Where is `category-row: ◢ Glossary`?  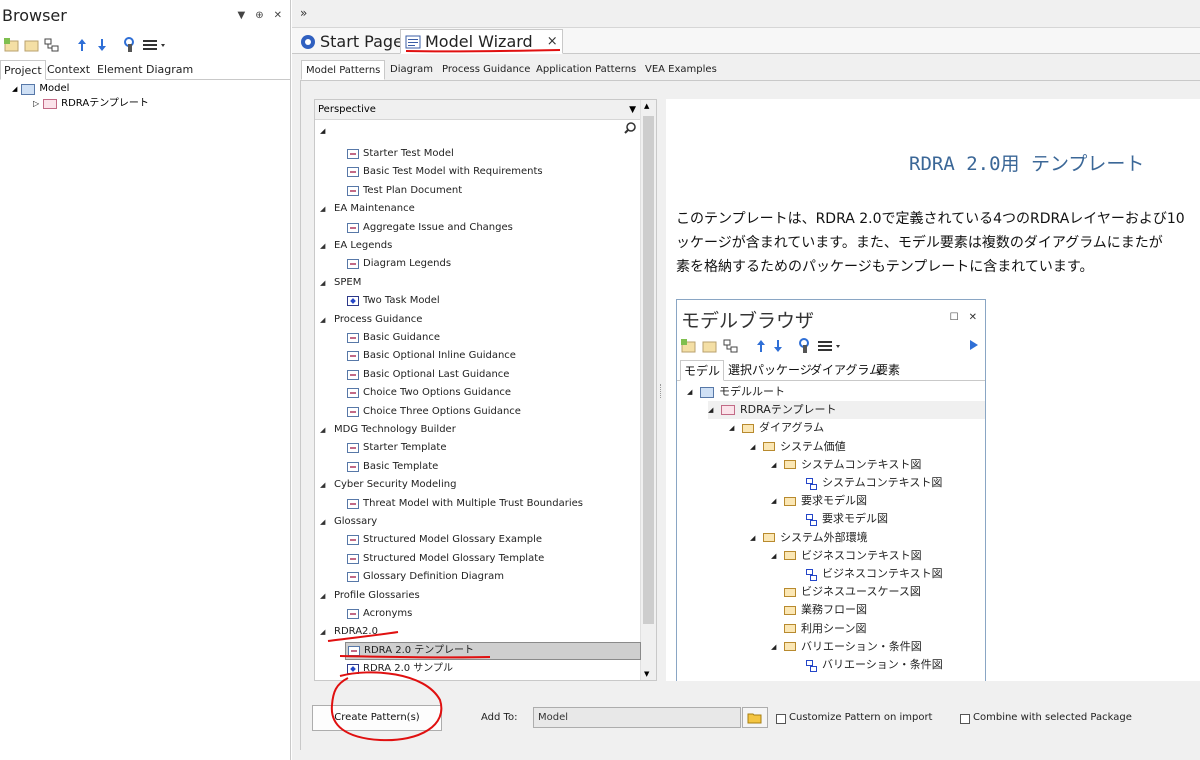
category-row: ◢ Glossary is located at coordinates (348, 522).